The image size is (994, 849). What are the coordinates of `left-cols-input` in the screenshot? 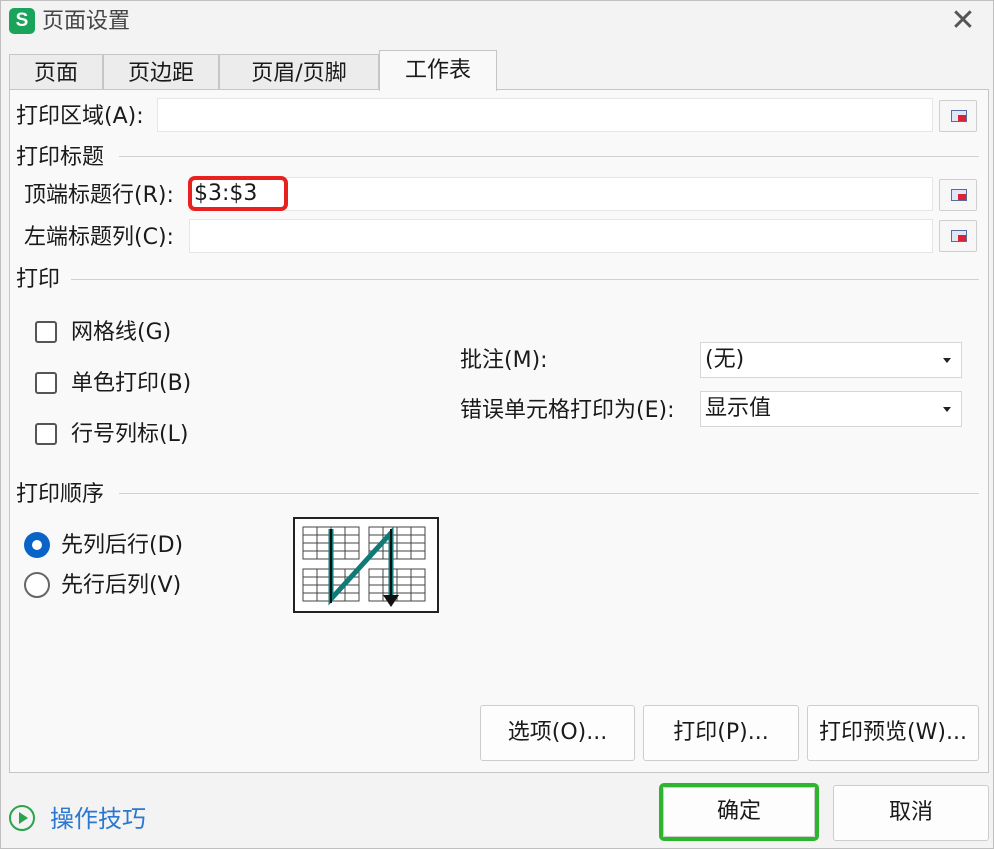 It's located at (561, 236).